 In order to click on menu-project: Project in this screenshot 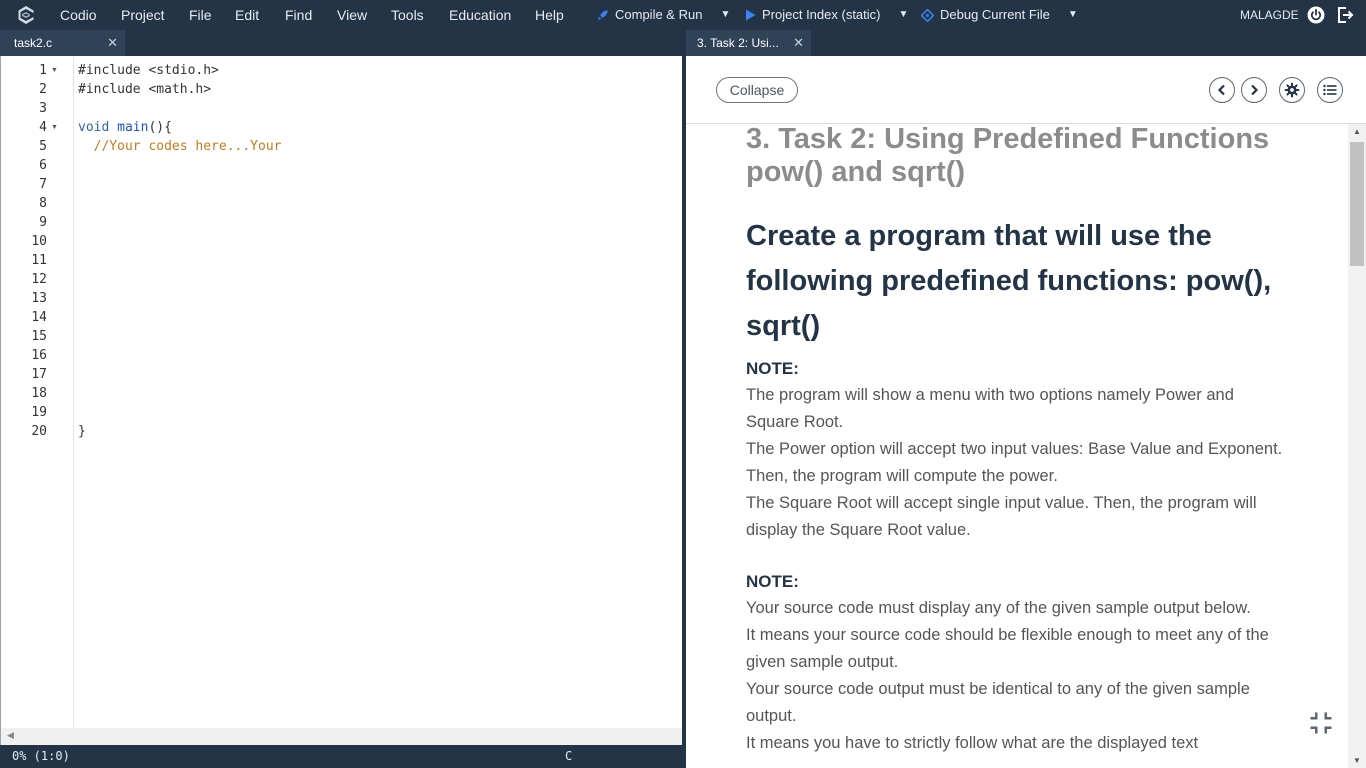, I will do `click(143, 15)`.